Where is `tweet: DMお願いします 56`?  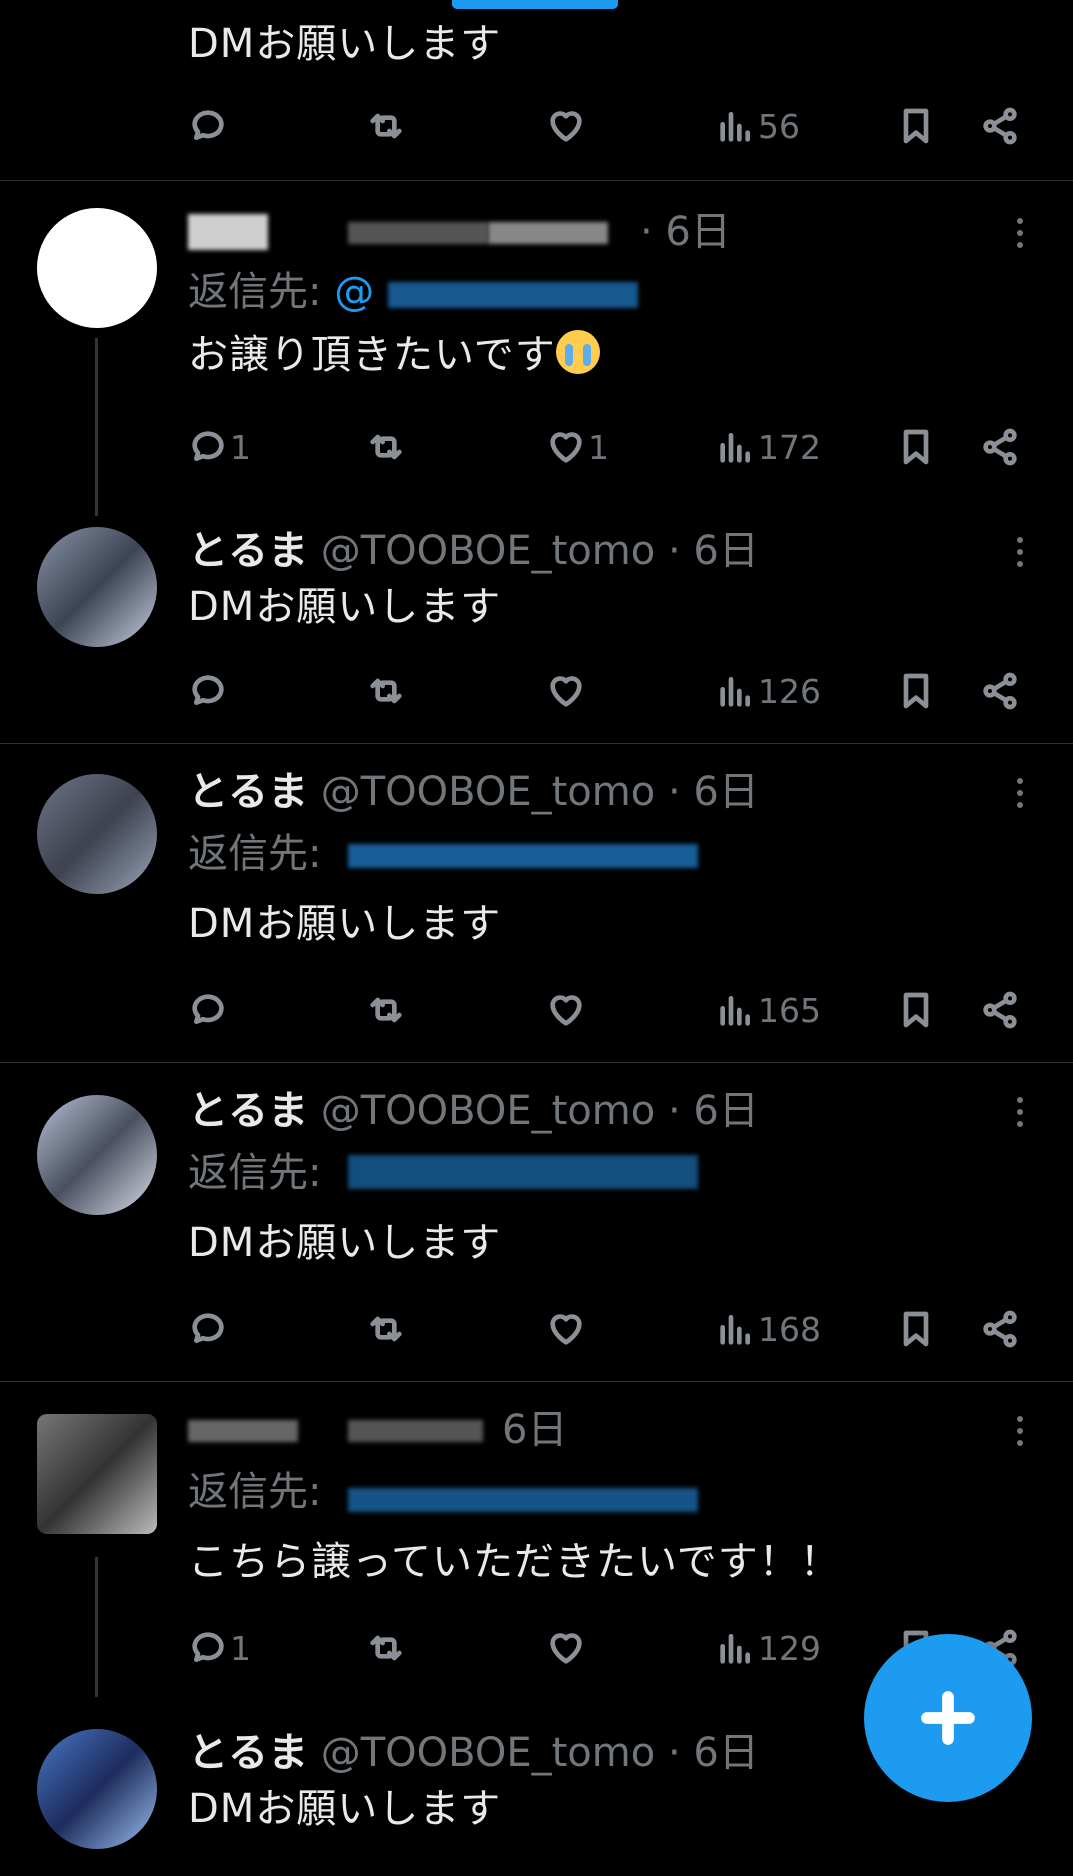 tweet: DMお願いします 56 is located at coordinates (536, 90).